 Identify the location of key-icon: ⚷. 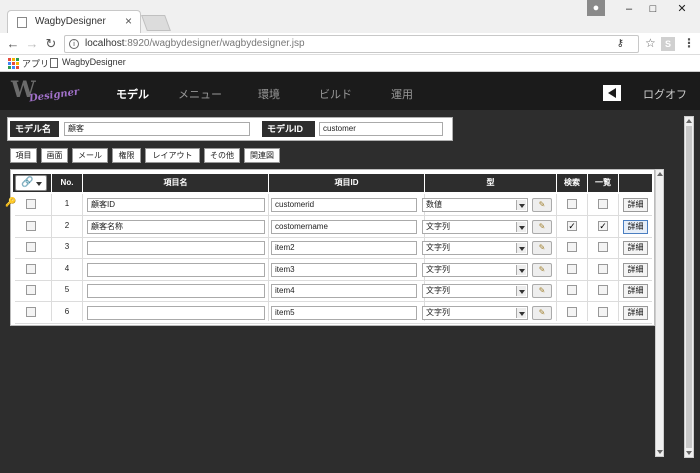
(620, 43).